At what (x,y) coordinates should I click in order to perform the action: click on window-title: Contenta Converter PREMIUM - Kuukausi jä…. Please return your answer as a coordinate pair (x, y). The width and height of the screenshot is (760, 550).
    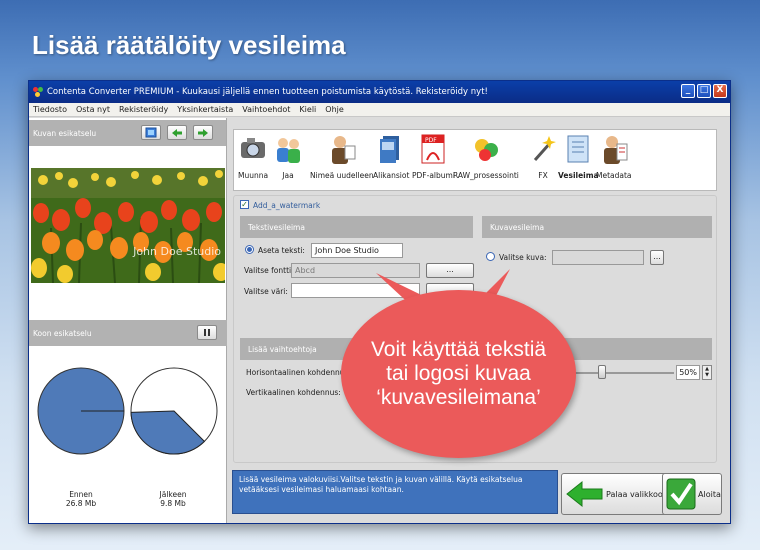
    Looking at the image, I should click on (267, 92).